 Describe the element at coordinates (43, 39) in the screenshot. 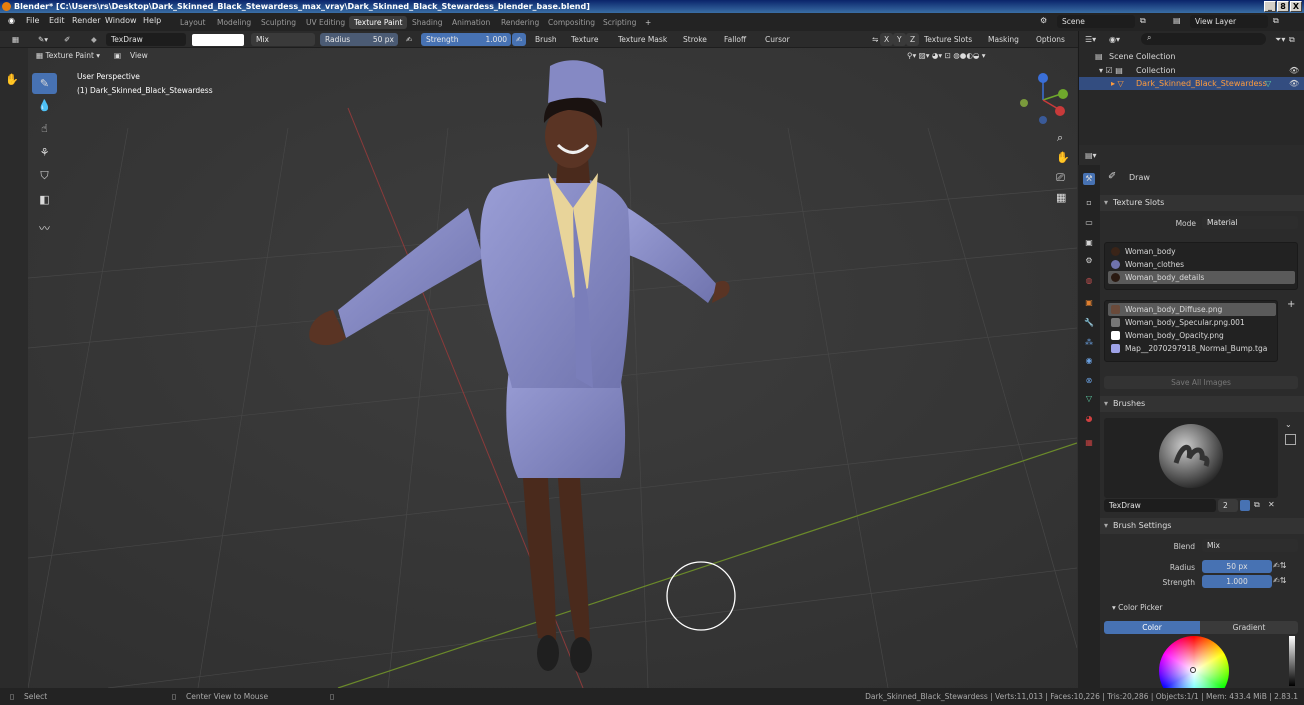

I see `mode-icon: ✎▾` at that location.